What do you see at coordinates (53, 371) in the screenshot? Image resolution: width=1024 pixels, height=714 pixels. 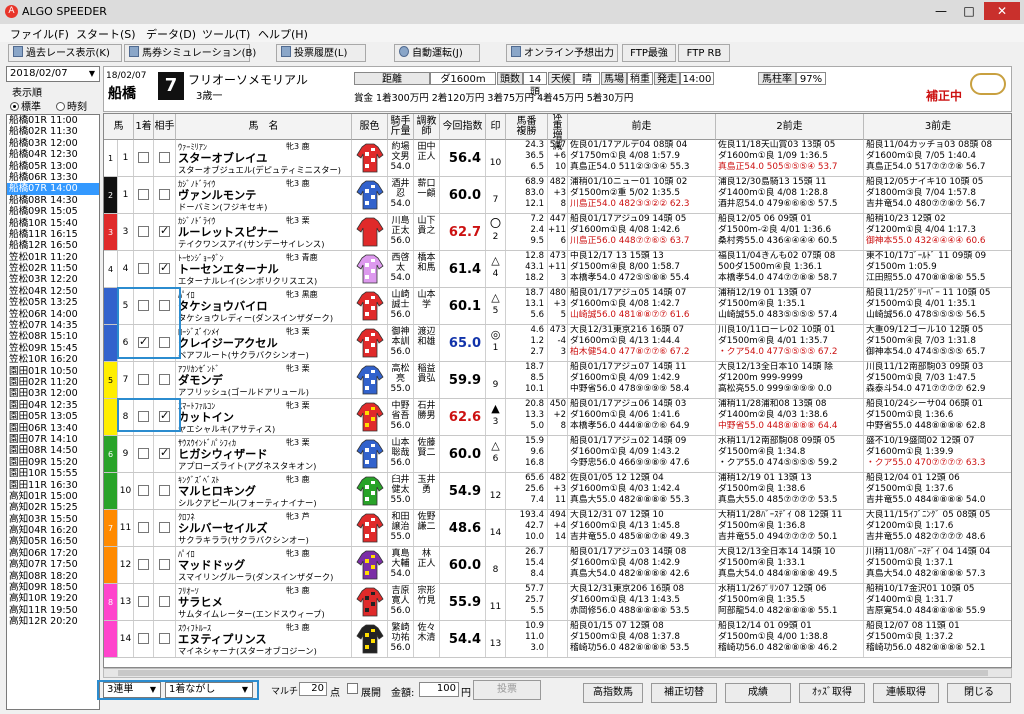 I see `race-list-item: 園田01R 10:50` at bounding box center [53, 371].